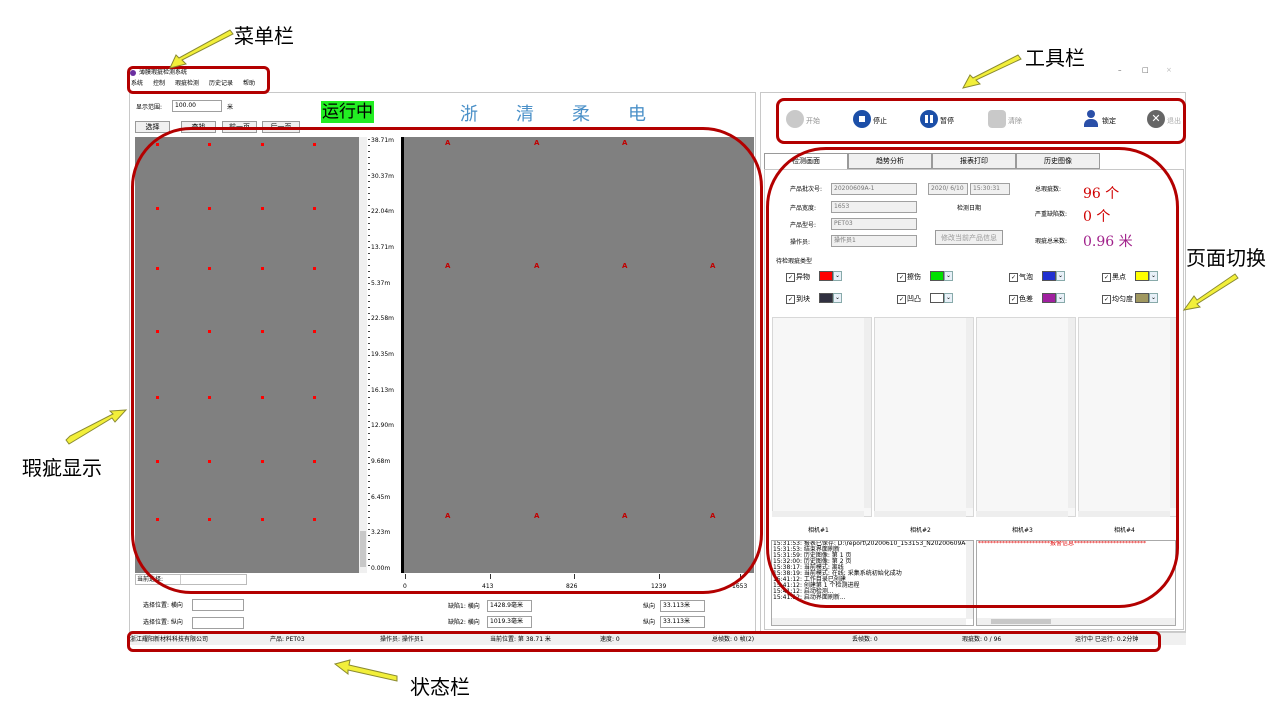 This screenshot has width=1280, height=720. I want to click on annotation-defect-display: 瑕疵显示, so click(62, 468).